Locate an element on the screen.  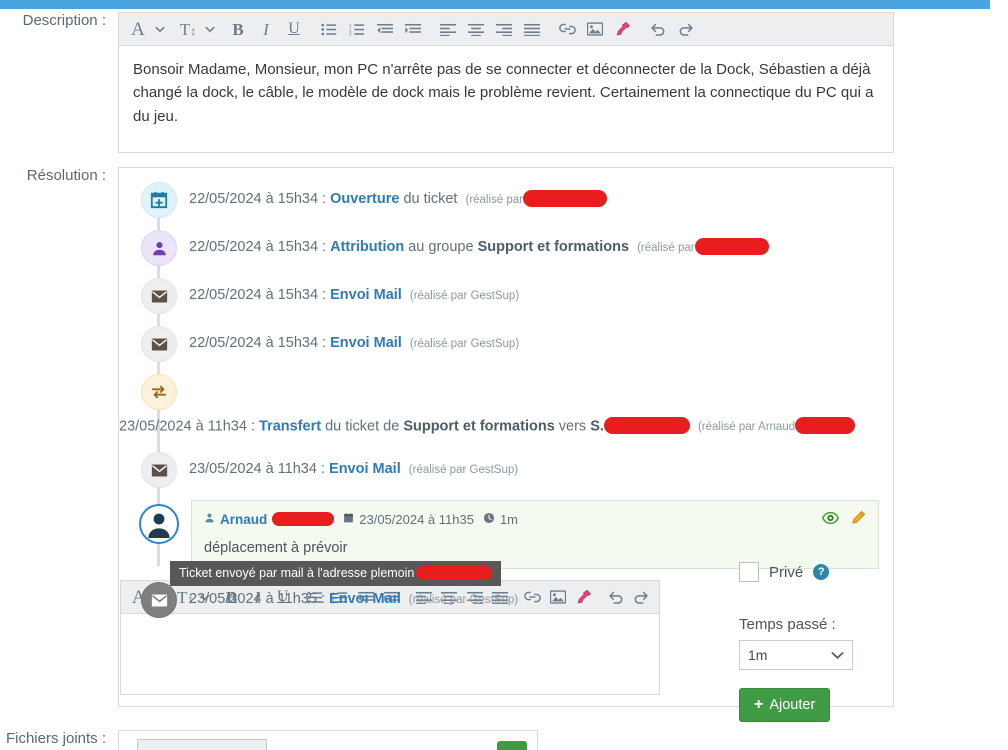
comment-actions is located at coordinates (843, 519).